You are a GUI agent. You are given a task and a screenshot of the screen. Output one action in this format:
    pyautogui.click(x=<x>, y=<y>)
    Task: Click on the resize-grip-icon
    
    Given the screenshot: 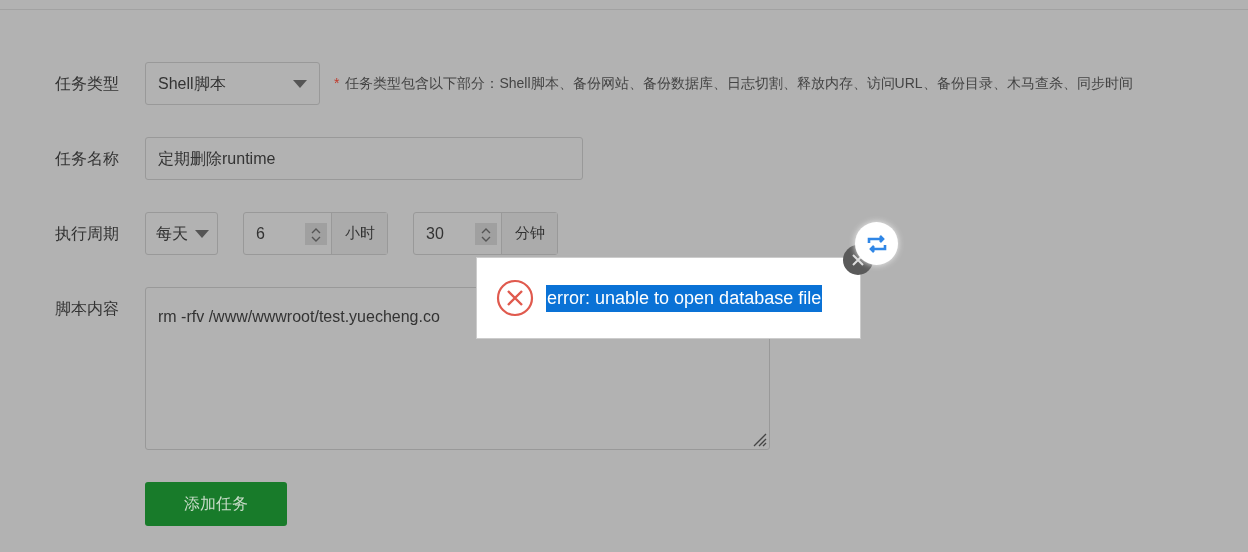 What is the action you would take?
    pyautogui.click(x=759, y=439)
    